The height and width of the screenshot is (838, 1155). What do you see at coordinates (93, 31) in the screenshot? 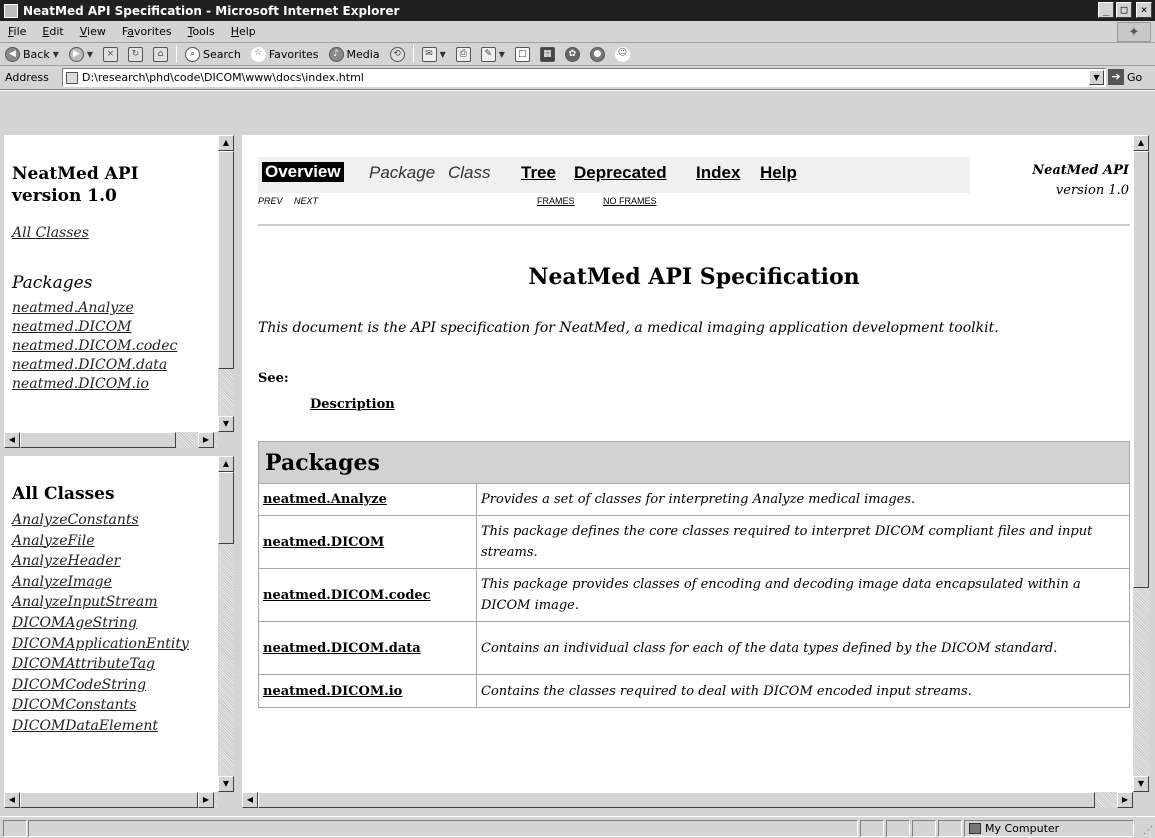
I see `menu-view: View` at bounding box center [93, 31].